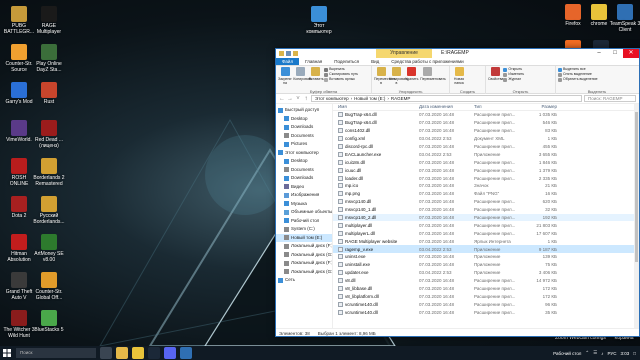 This screenshot has height=360, width=640. I want to click on nav-item: Объемные объекты, so click(304, 212).